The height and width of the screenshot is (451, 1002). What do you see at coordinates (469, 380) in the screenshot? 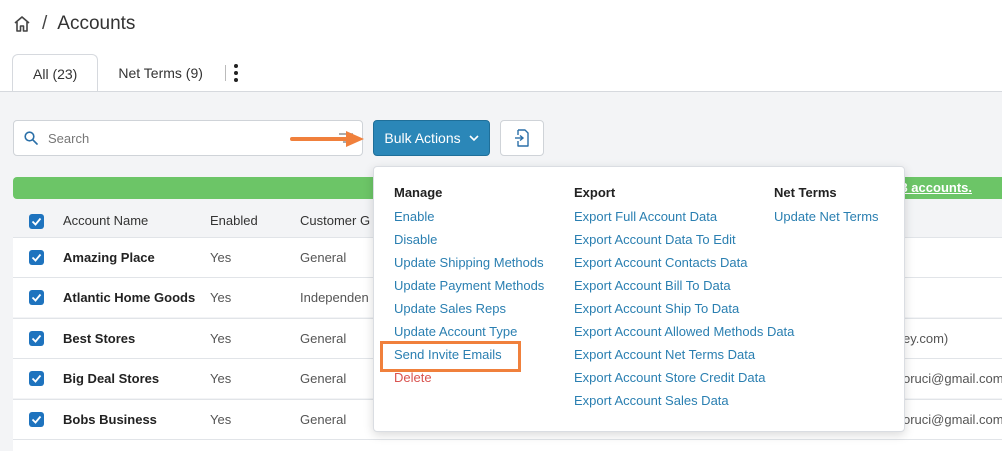
I see `menu-item-delete: Delete` at bounding box center [469, 380].